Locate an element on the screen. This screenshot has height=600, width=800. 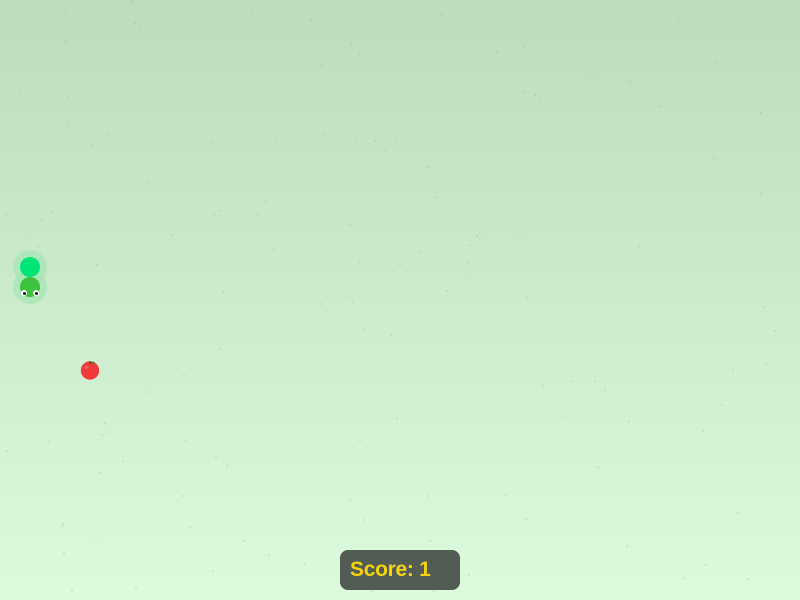
score-panel: Score: 1 is located at coordinates (400, 570).